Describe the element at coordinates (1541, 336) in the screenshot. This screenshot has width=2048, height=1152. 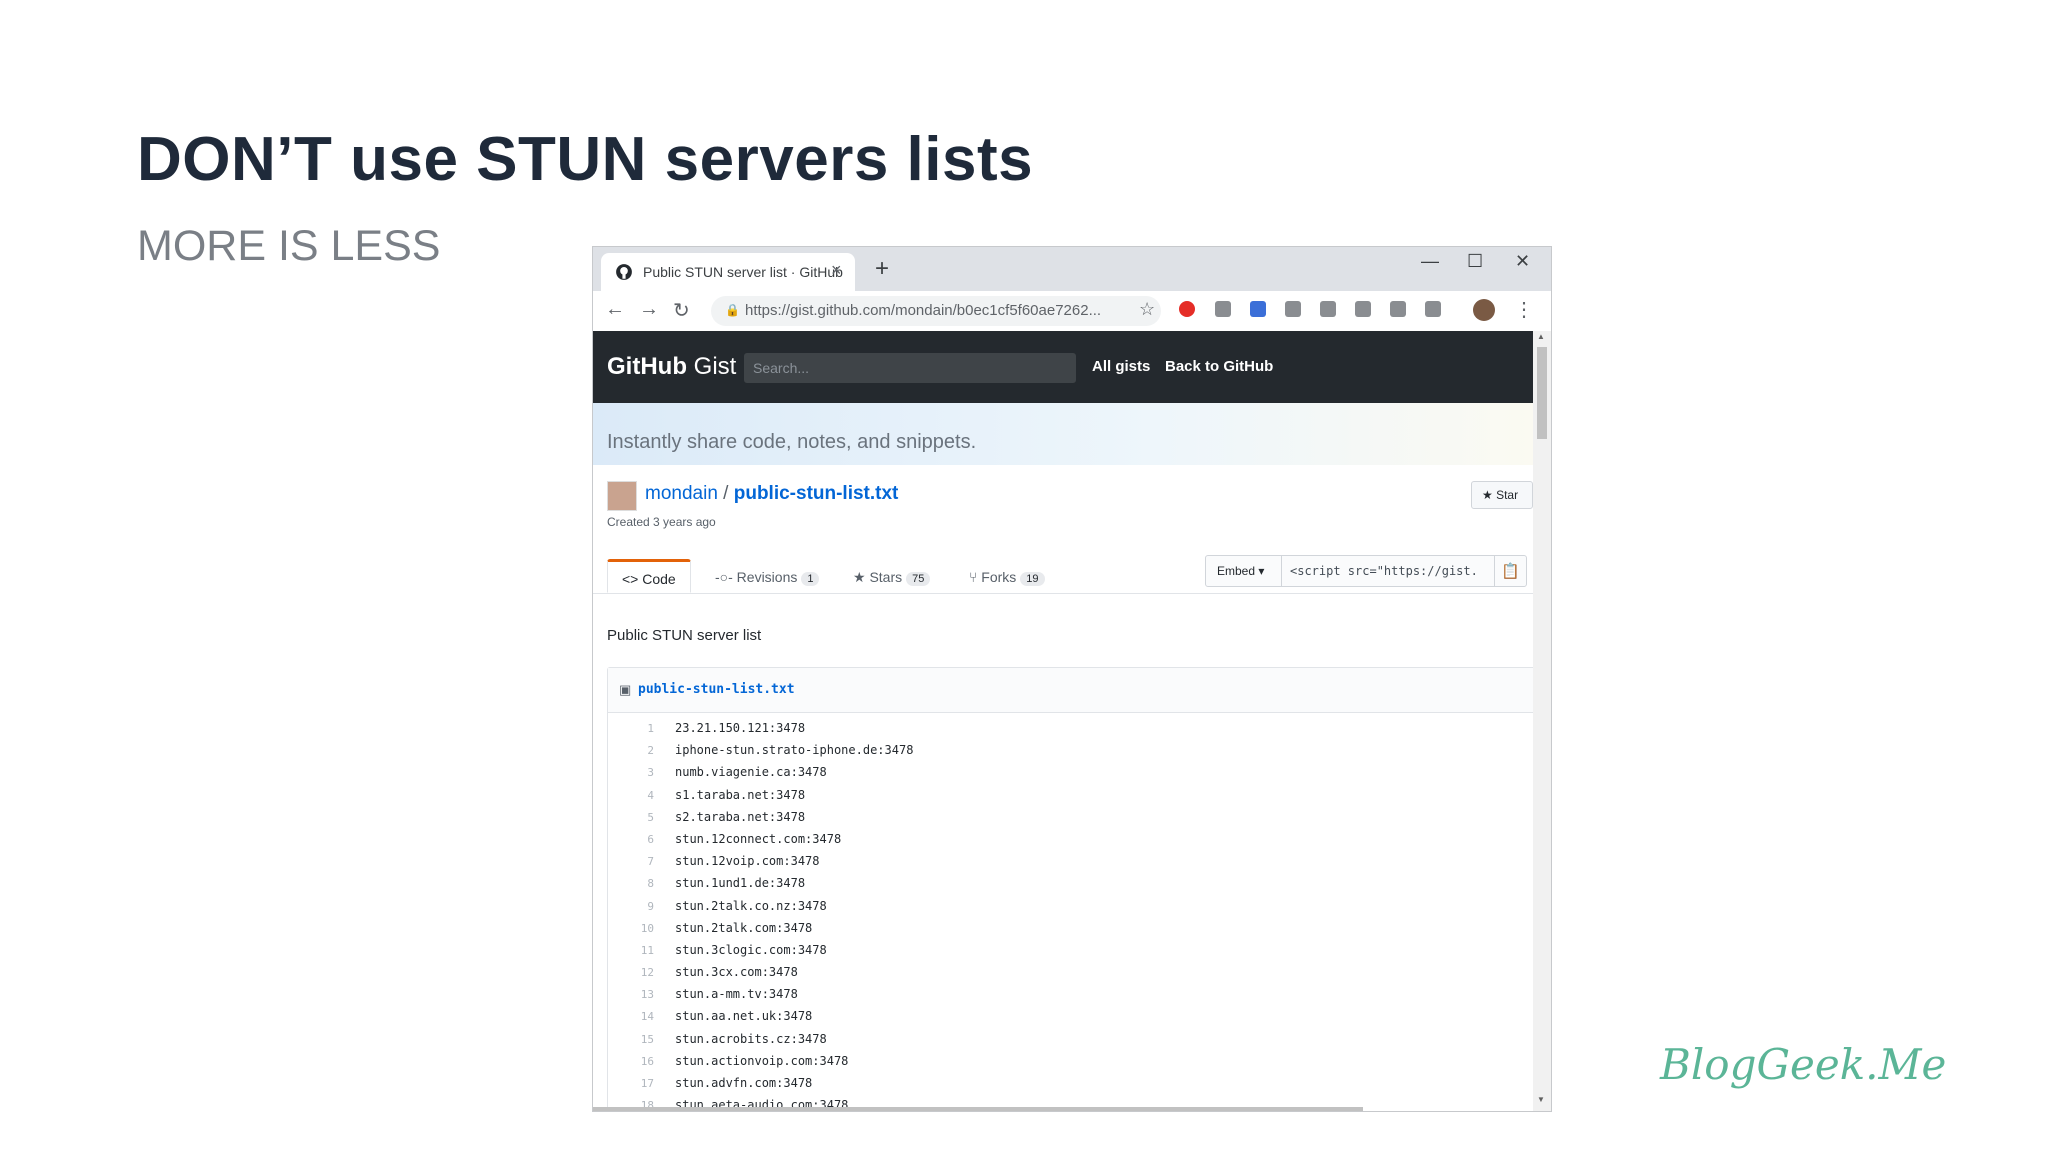
I see `scroll-up-icon: ▲` at that location.